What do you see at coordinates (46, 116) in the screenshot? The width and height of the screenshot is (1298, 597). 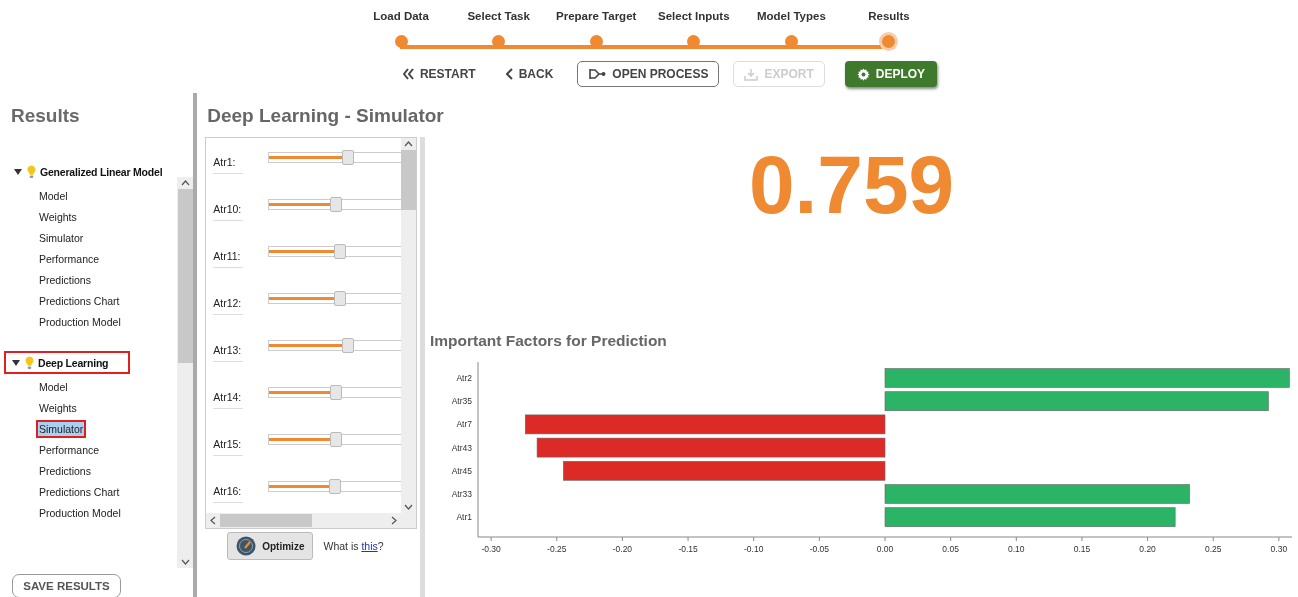 I see `results-title: Results` at bounding box center [46, 116].